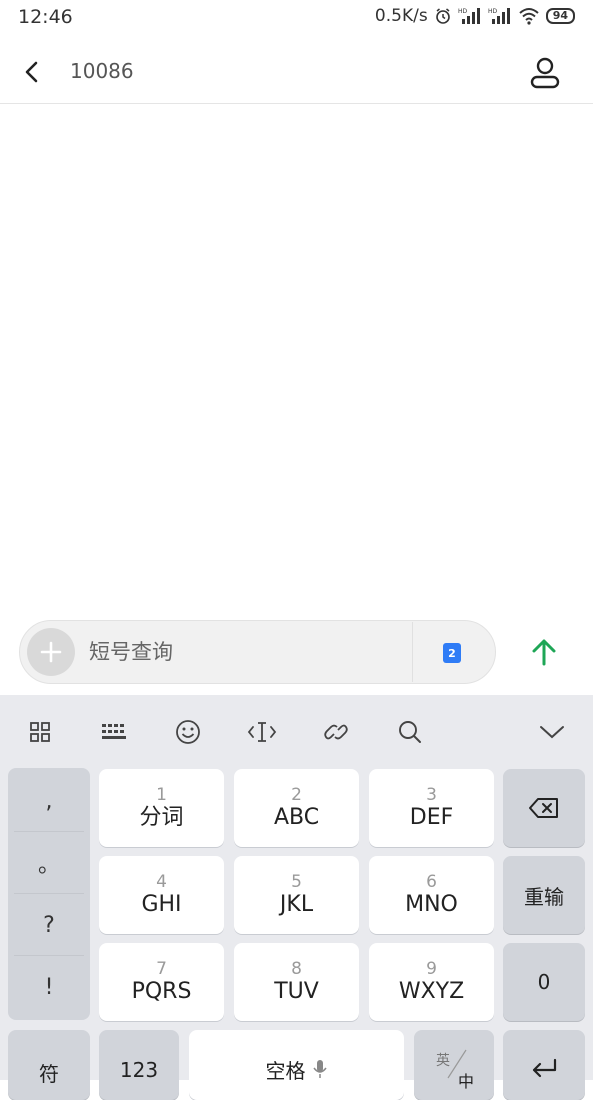 The image size is (593, 1100). What do you see at coordinates (139, 1065) in the screenshot?
I see `numbers-key: 123` at bounding box center [139, 1065].